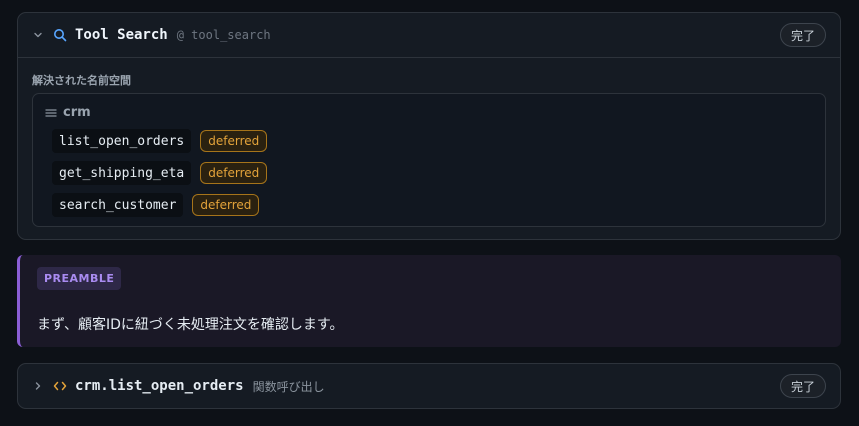  I want to click on function-name: search_customer, so click(118, 205).